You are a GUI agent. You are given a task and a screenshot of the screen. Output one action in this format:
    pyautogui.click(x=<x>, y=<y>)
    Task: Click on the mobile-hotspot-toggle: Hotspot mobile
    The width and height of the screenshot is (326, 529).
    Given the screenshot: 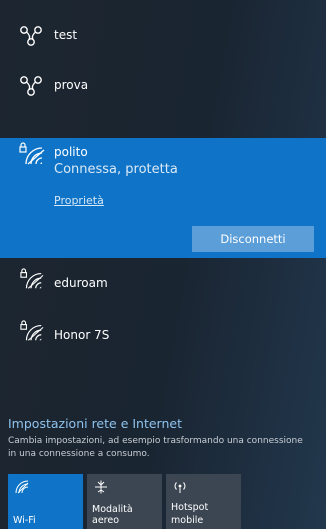 What is the action you would take?
    pyautogui.click(x=203, y=501)
    